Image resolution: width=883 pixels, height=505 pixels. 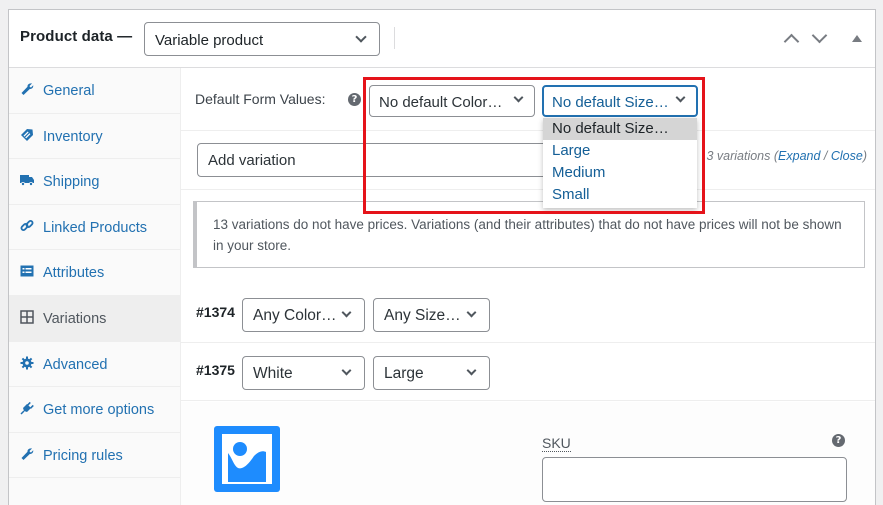 What do you see at coordinates (394, 38) in the screenshot?
I see `header-divider` at bounding box center [394, 38].